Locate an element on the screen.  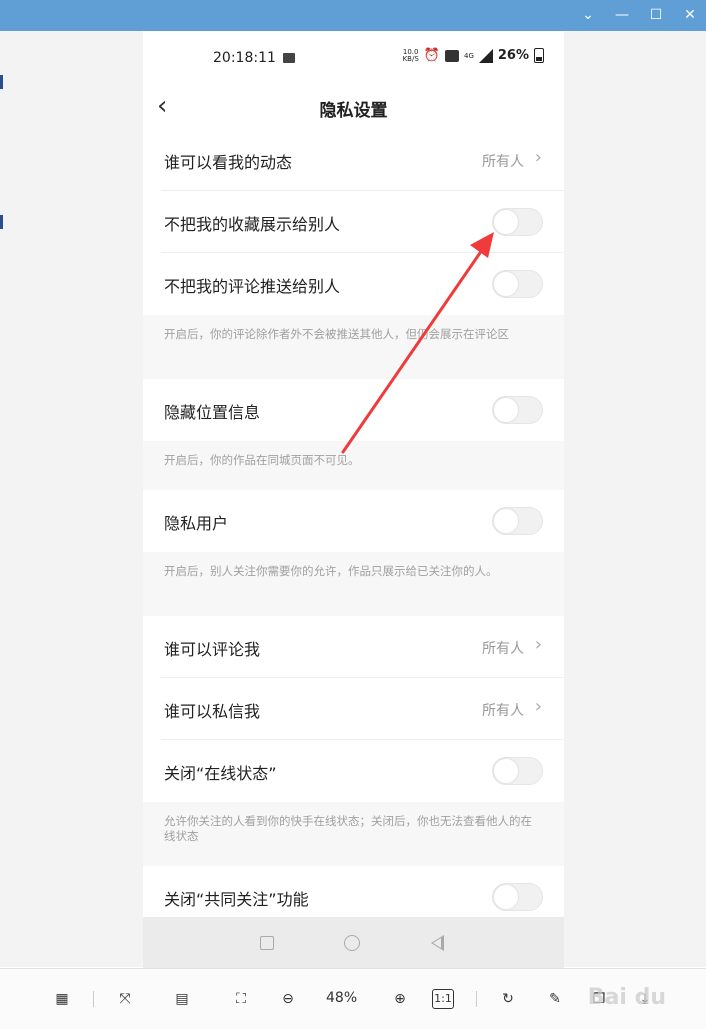
nav-bar: ‹ 隐私设置 is located at coordinates (353, 107).